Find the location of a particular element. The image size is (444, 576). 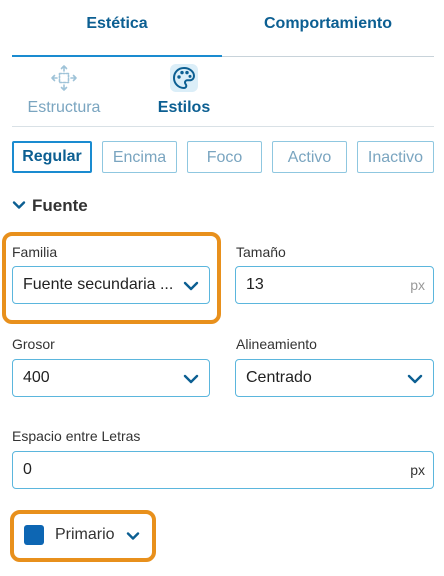

subtab-estilos: Estilos is located at coordinates (184, 91).